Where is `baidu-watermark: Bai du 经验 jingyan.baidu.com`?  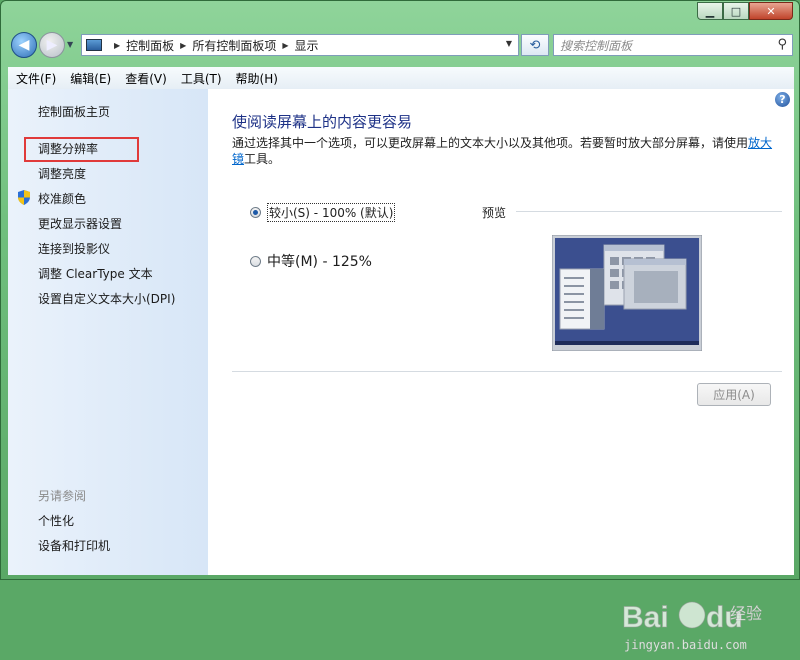 baidu-watermark: Bai du 经验 jingyan.baidu.com is located at coordinates (695, 622).